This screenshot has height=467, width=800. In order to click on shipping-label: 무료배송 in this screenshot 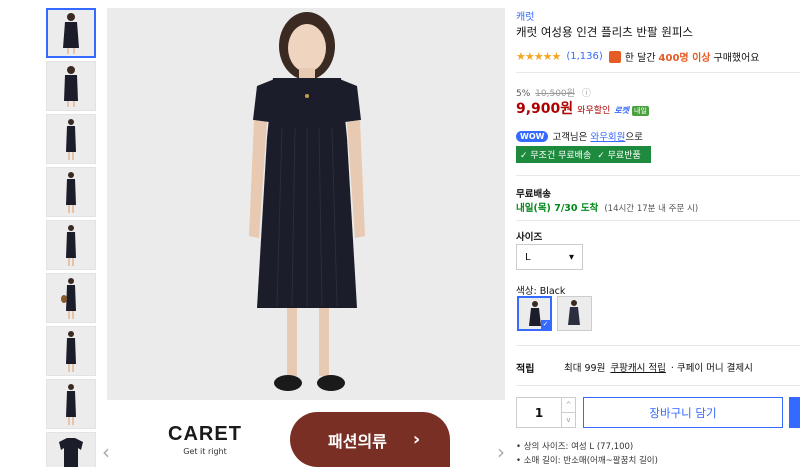, I will do `click(533, 194)`.